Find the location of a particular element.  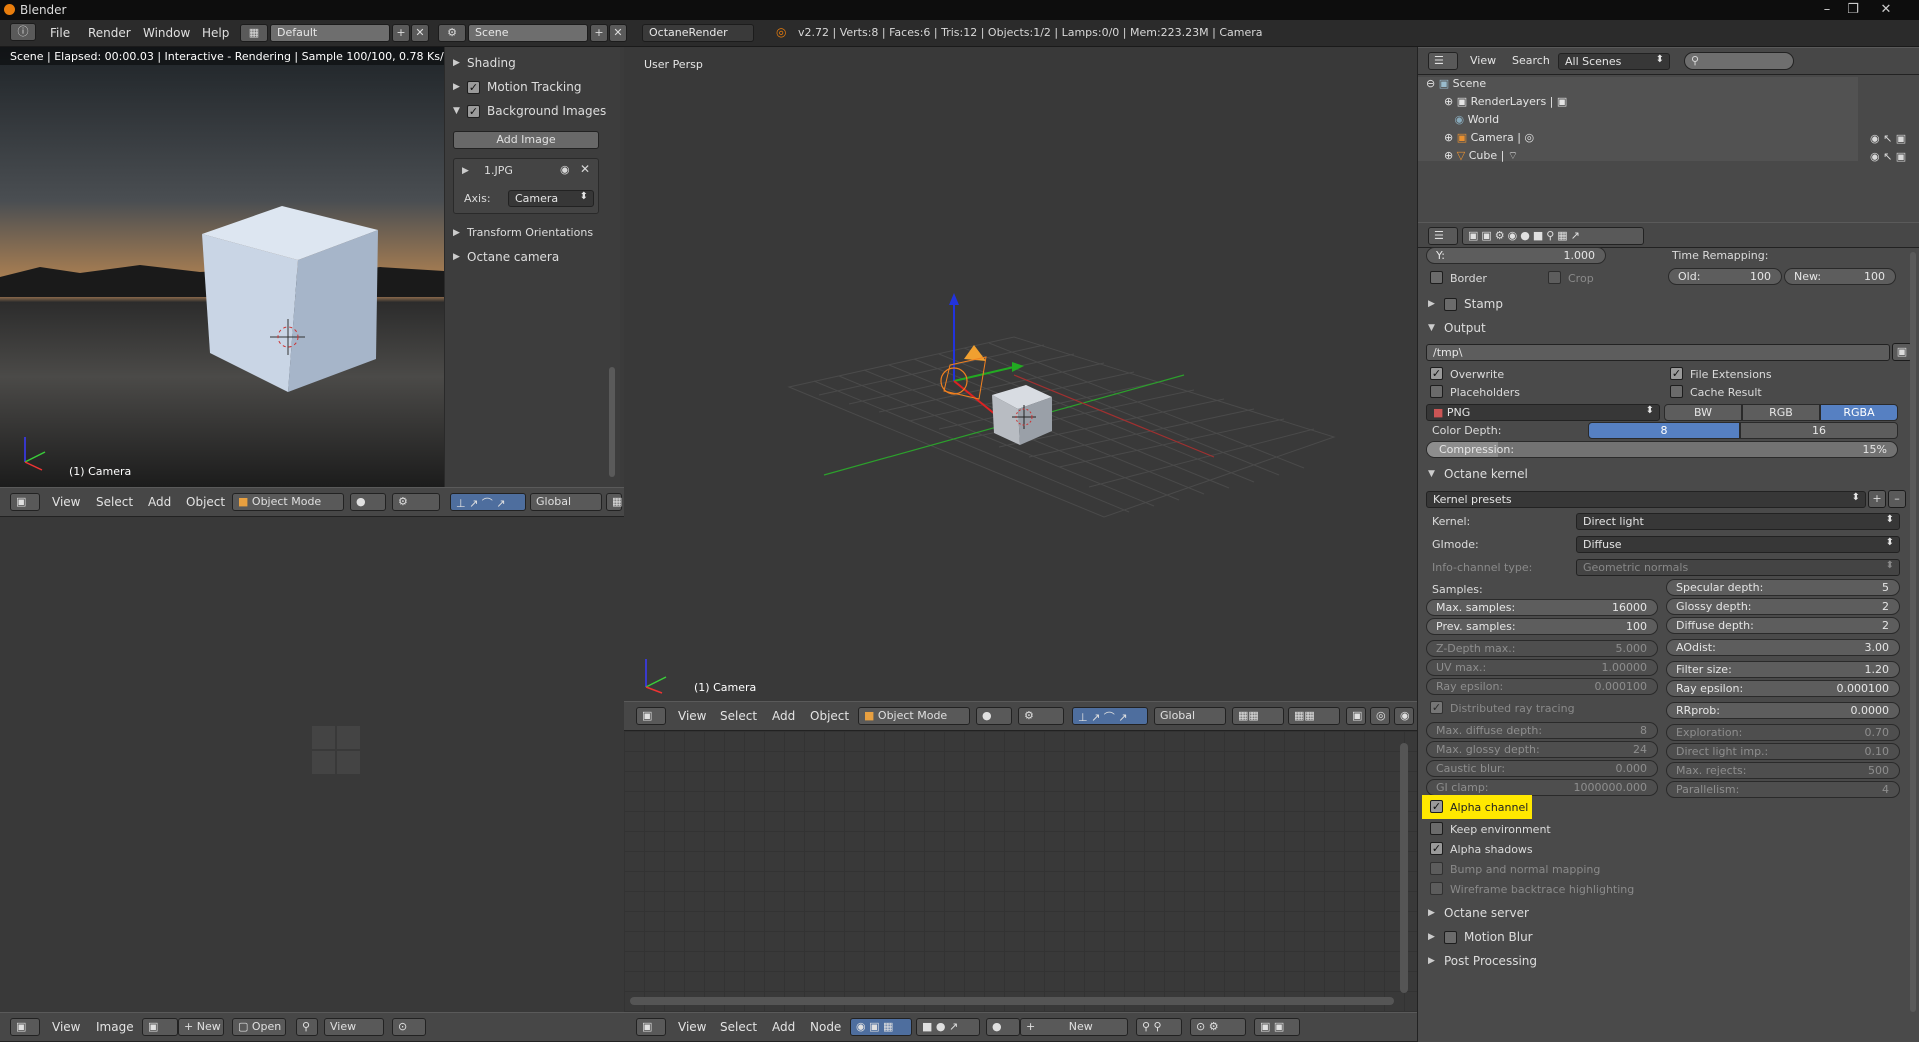

outliner-row-camera: ⊕ ▣ Camera | ◎ is located at coordinates (1489, 139).